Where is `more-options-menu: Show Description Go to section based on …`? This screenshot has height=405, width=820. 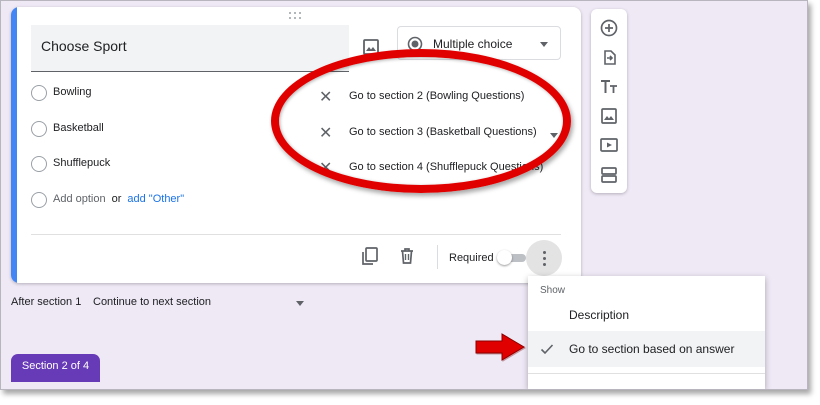
more-options-menu: Show Description Go to section based on … is located at coordinates (646, 332).